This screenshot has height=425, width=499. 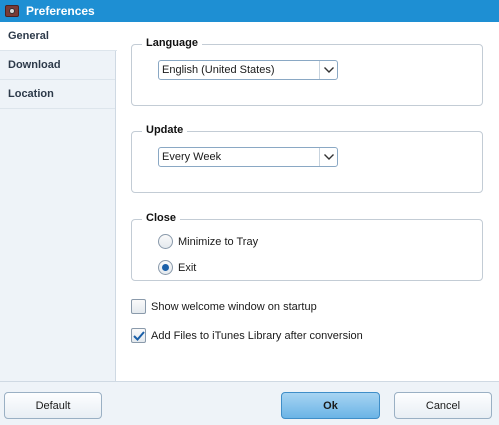 What do you see at coordinates (218, 70) in the screenshot?
I see `language-dropdown-value: English (United States)` at bounding box center [218, 70].